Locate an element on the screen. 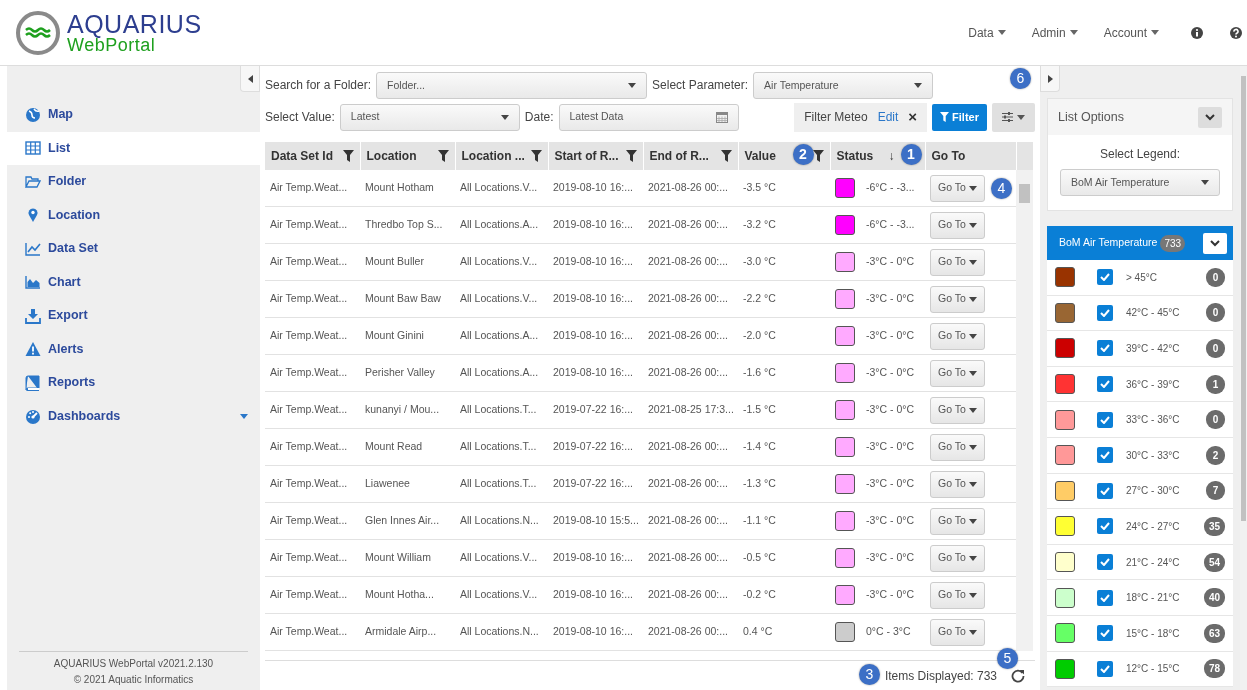 The image size is (1247, 690). chevron-down-icon is located at coordinates (1210, 117).